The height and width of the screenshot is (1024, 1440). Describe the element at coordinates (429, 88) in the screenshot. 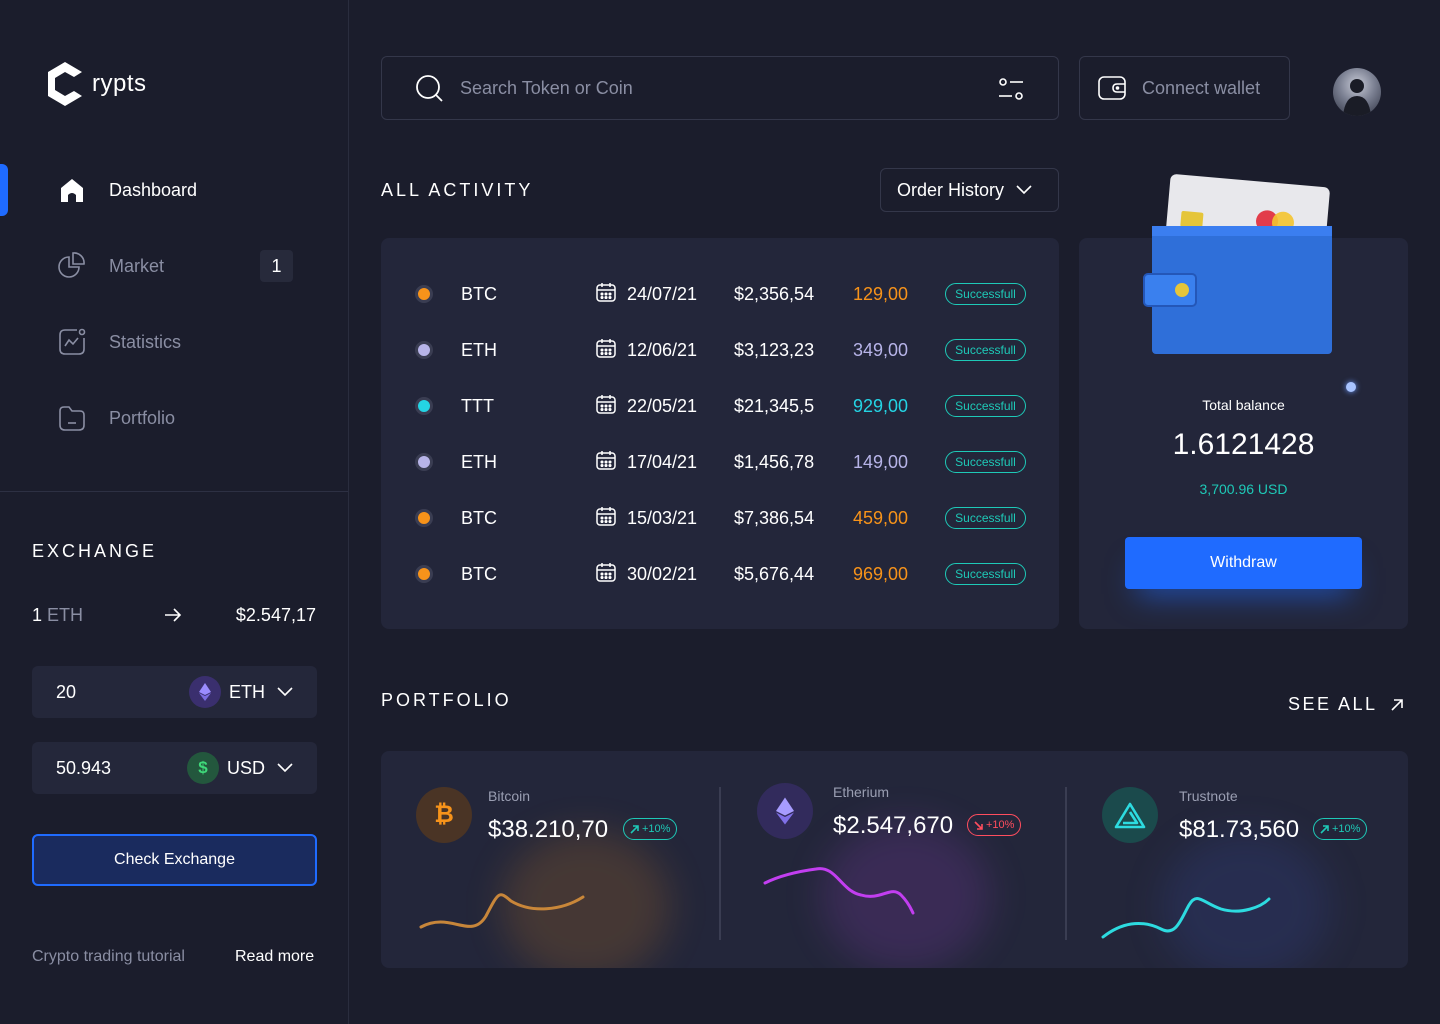

I see `search-icon` at that location.